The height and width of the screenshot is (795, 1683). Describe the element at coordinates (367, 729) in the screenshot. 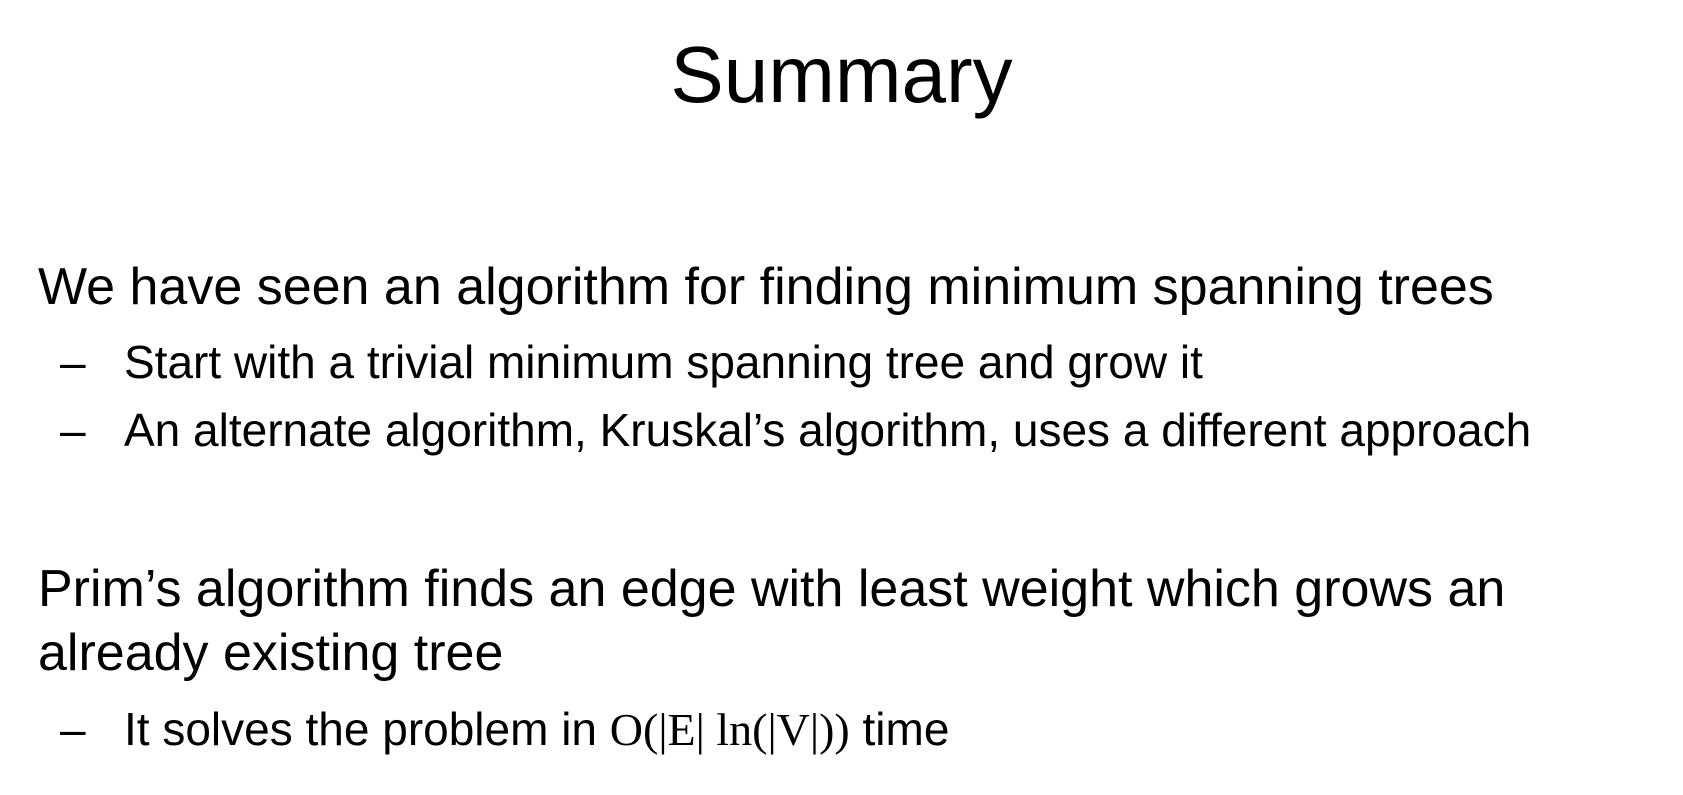

I see `bullet-prefix: It solves the problem in` at that location.